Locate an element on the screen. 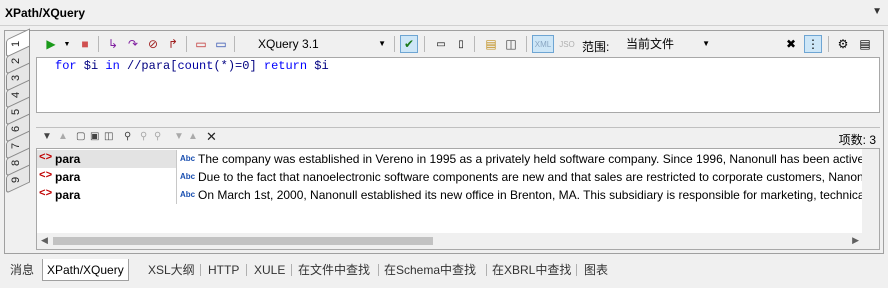  step-into-icon: ↳ is located at coordinates (113, 44).